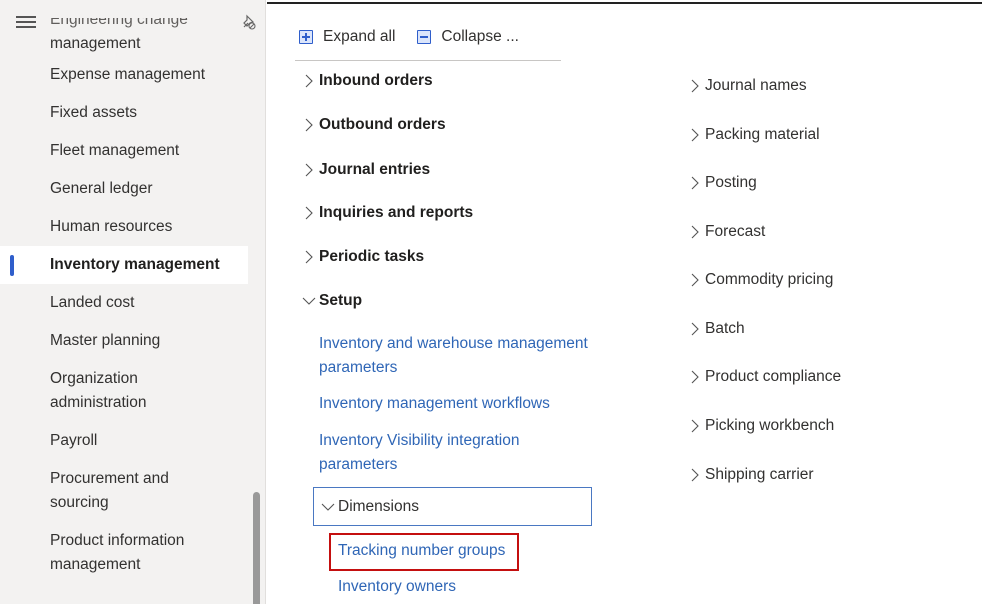  What do you see at coordinates (95, 491) in the screenshot?
I see `sidebar-item-procurement-and-sourcing: Procurement and sourcing` at bounding box center [95, 491].